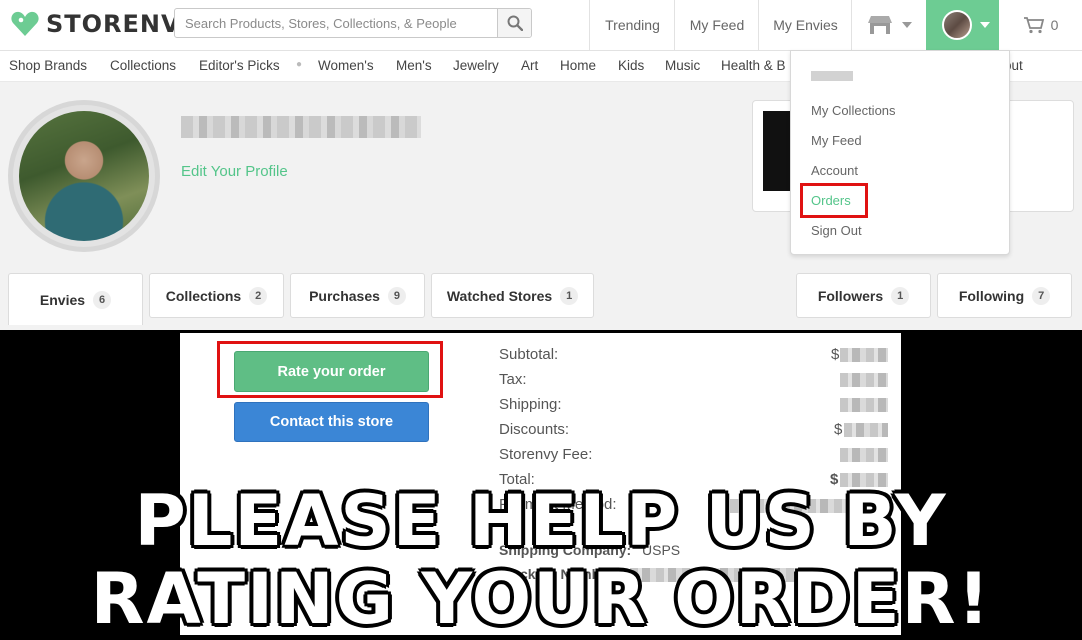 The width and height of the screenshot is (1082, 640). Describe the element at coordinates (48, 65) in the screenshot. I see `category-shop-brands: Shop Brands` at that location.